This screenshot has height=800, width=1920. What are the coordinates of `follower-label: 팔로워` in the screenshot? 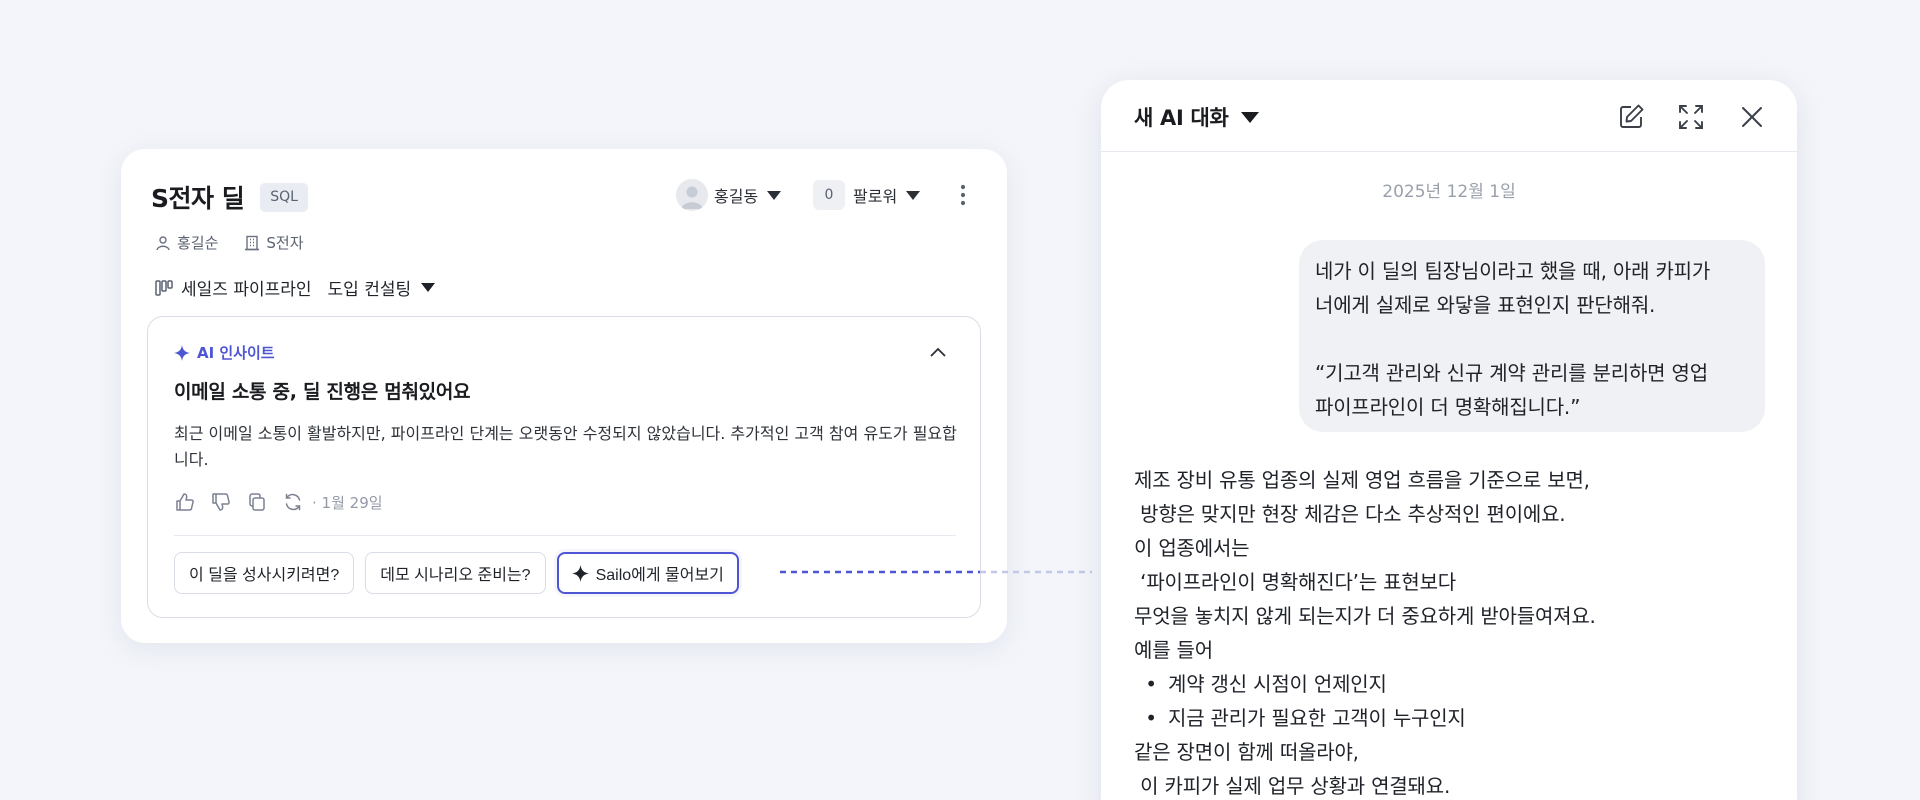 It's located at (875, 196).